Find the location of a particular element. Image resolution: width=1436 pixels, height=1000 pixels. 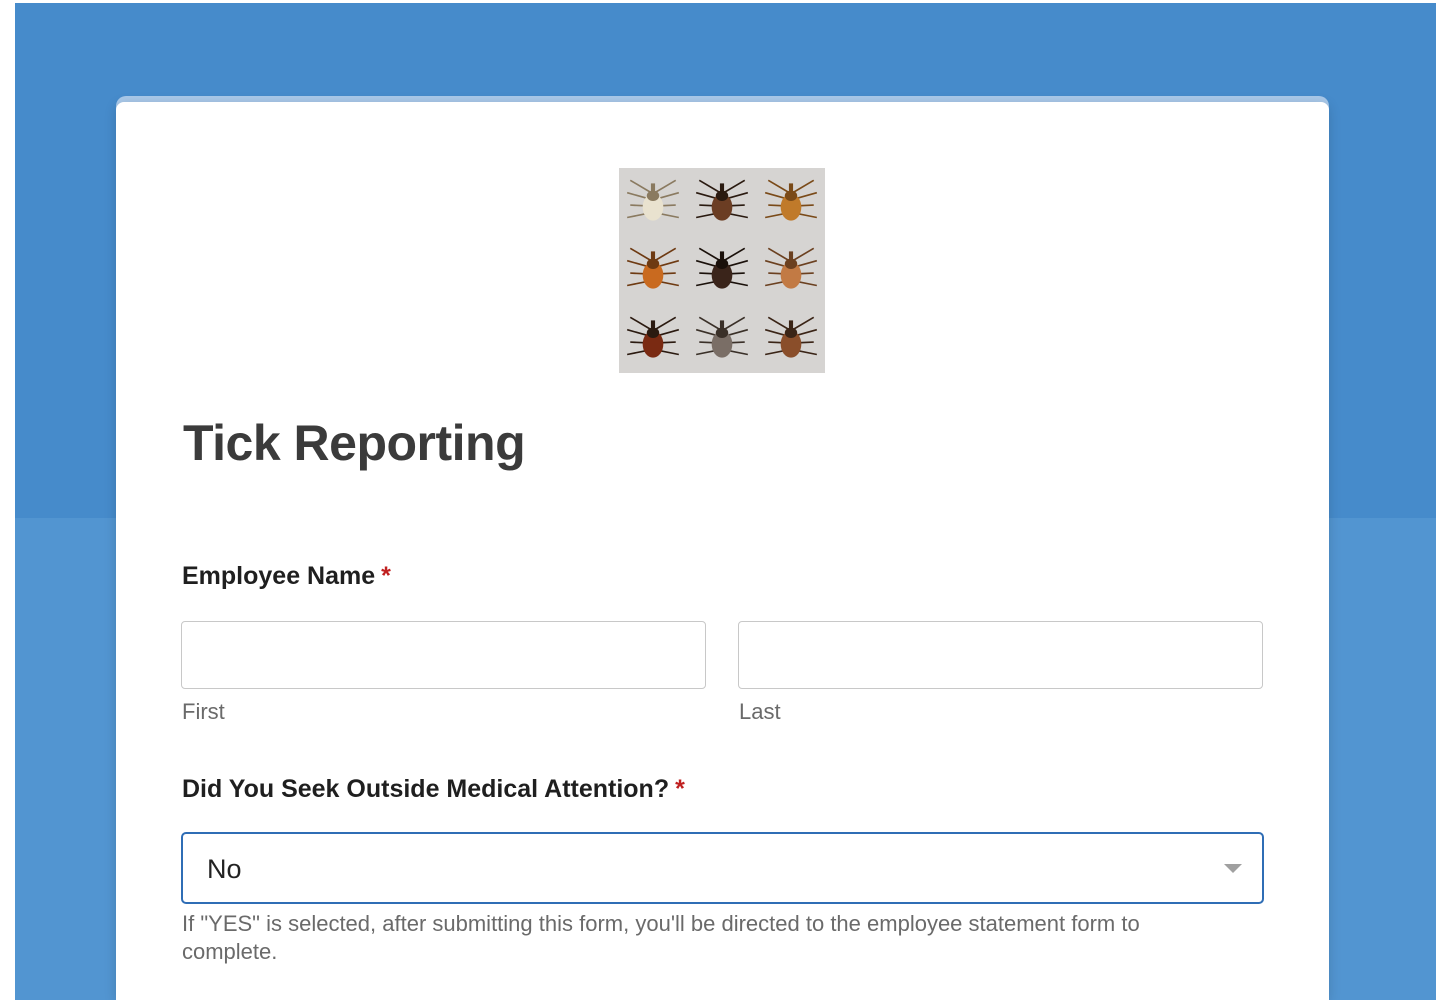

medical-attention-select: No is located at coordinates (722, 868).